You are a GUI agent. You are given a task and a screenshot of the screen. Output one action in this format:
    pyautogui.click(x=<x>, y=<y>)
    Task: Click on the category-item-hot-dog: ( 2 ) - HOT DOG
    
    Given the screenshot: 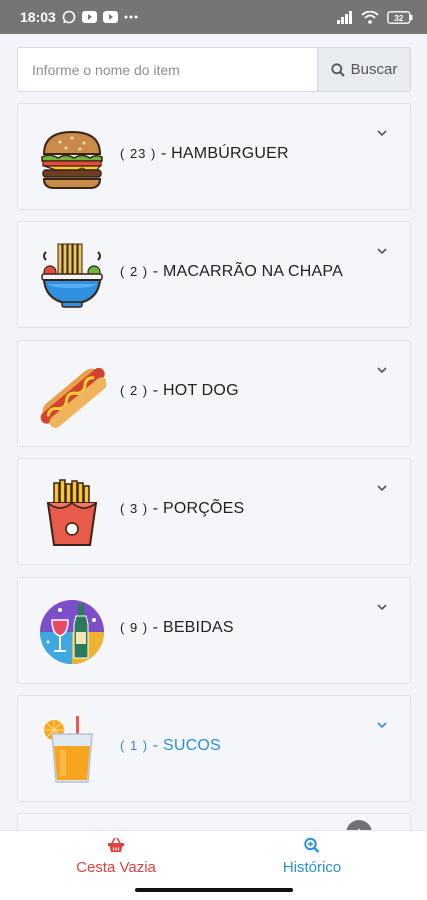 What is the action you would take?
    pyautogui.click(x=214, y=393)
    